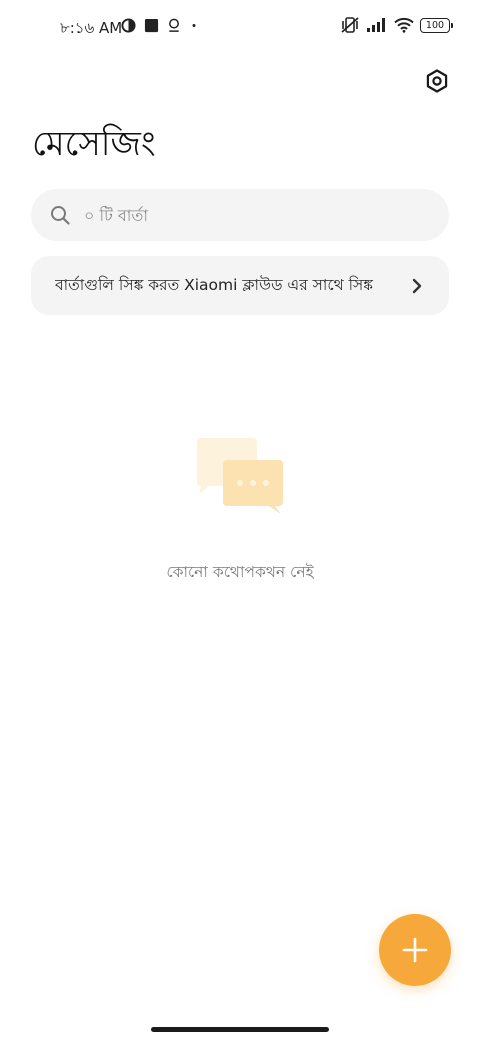 This screenshot has width=480, height=1040. What do you see at coordinates (436, 25) in the screenshot?
I see `battery-indicator: 100` at bounding box center [436, 25].